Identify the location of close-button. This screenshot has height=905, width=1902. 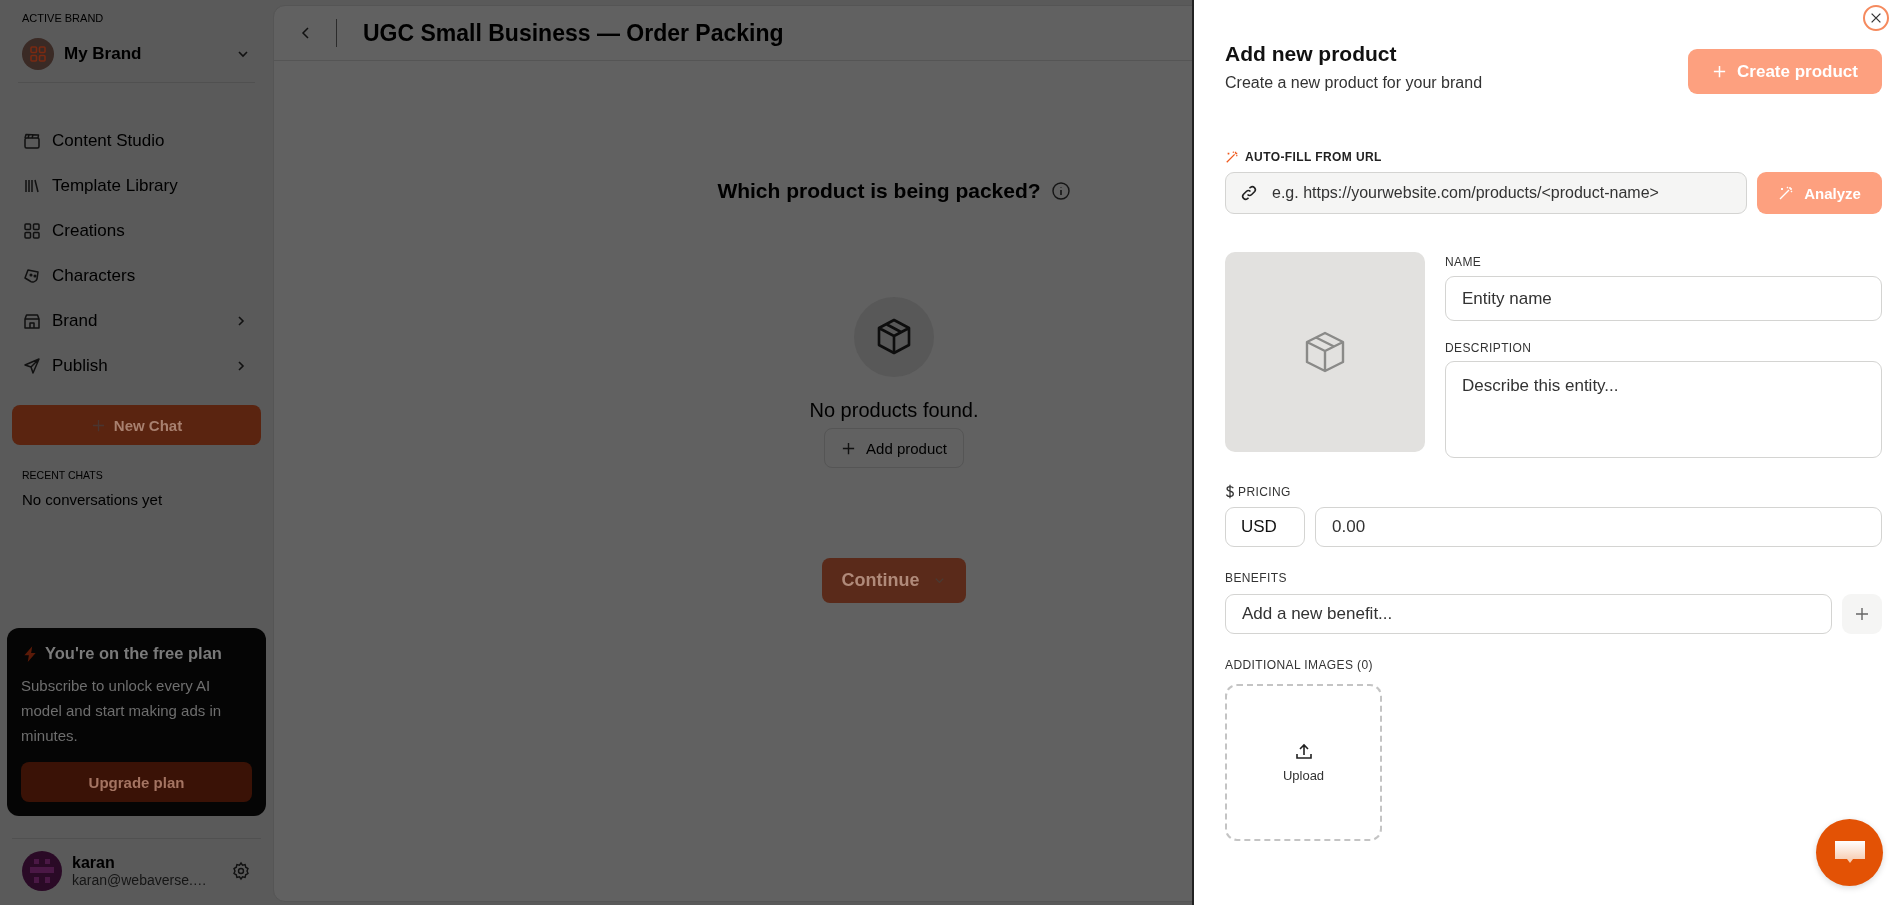
(1876, 18).